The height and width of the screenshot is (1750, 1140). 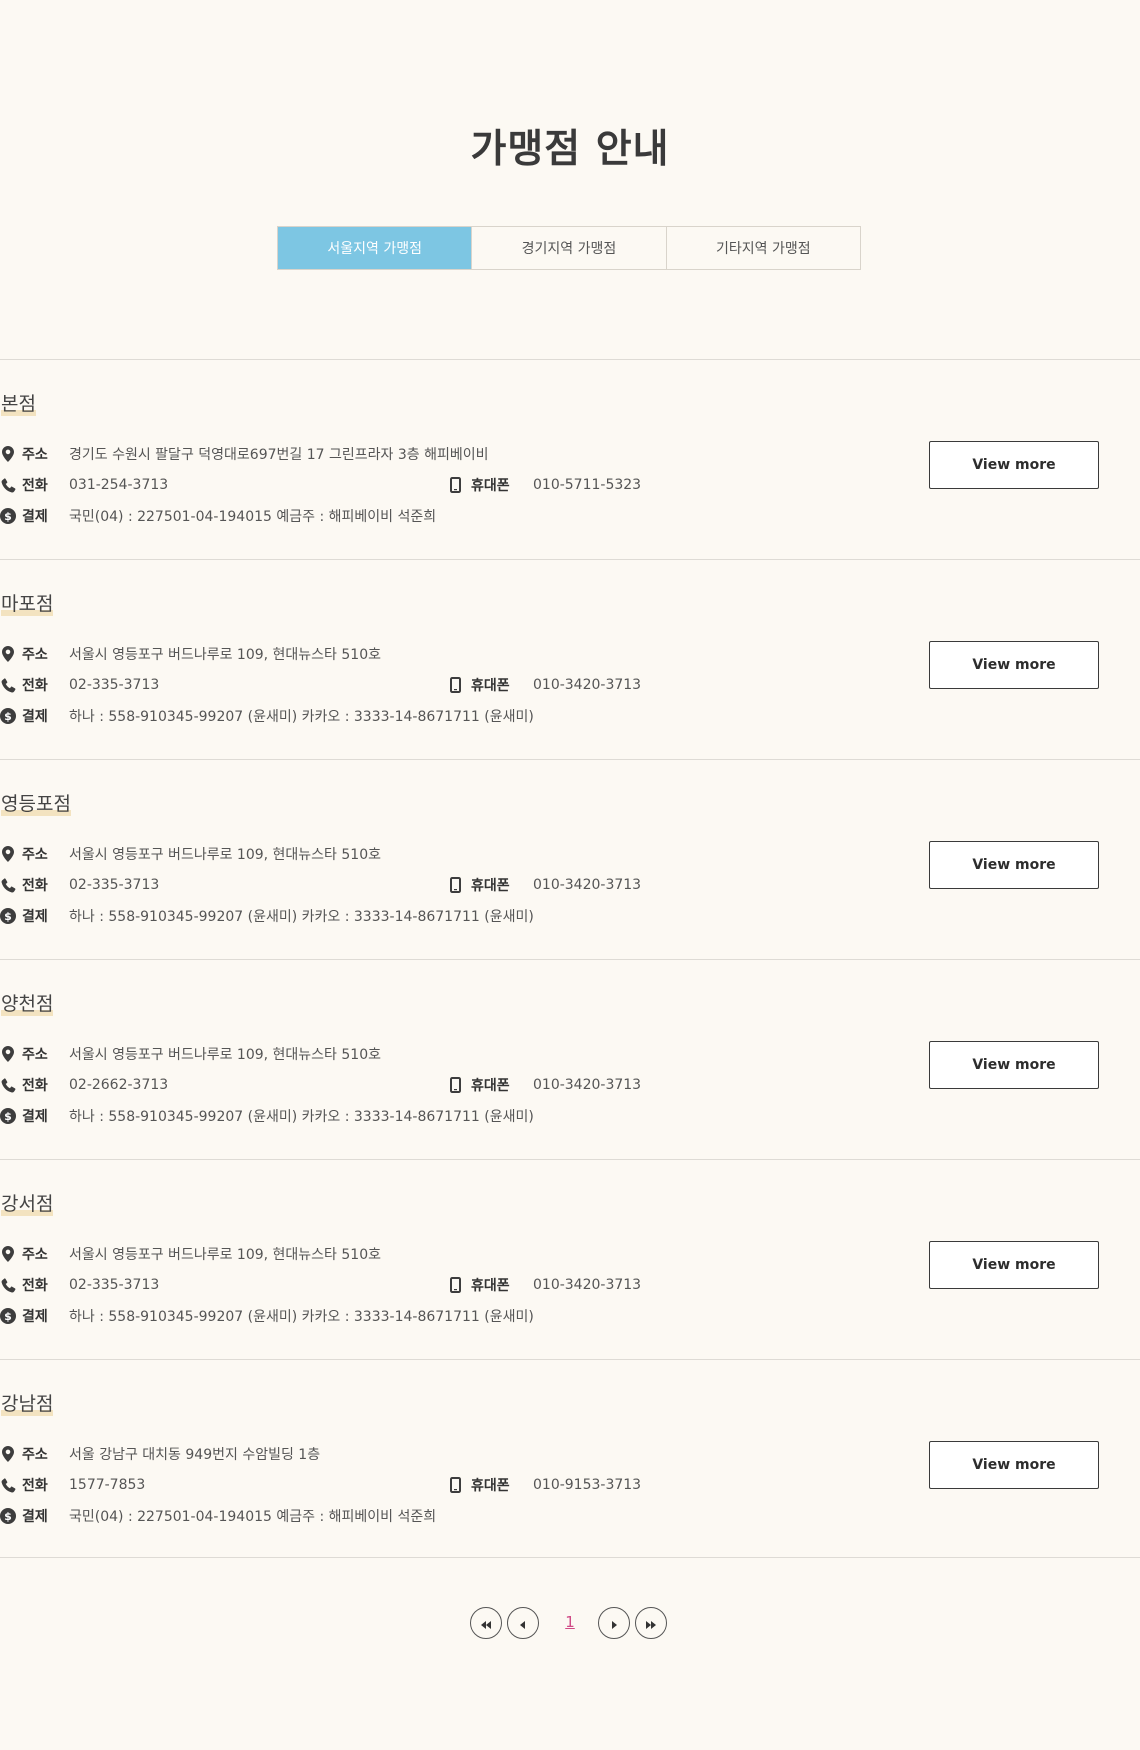 I want to click on address-value: 서울 강남구 대치동 949번지 수암빌딩 1층, so click(x=195, y=1455).